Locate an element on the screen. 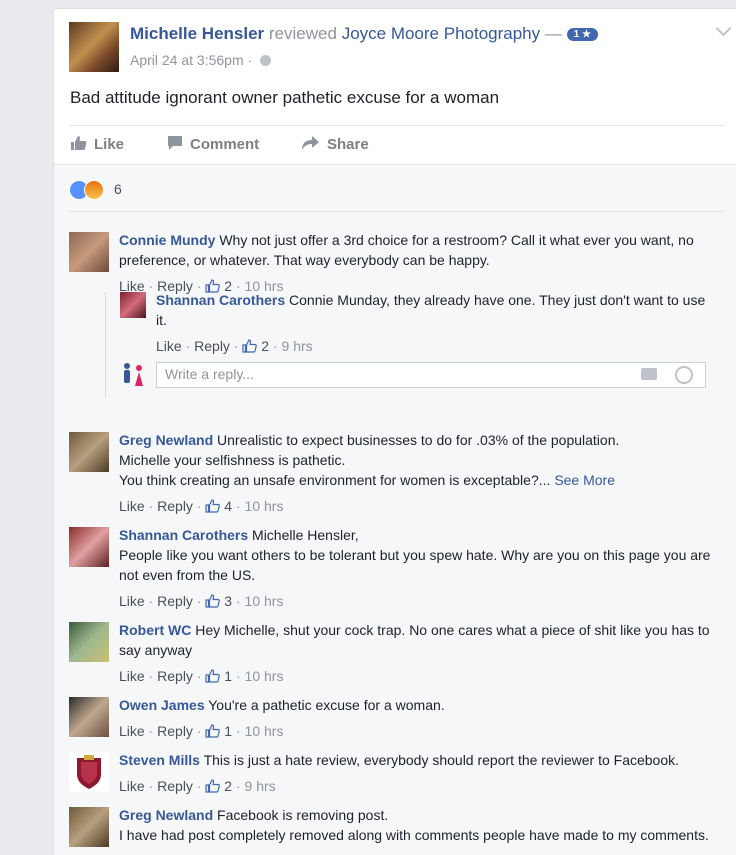 Image resolution: width=736 pixels, height=855 pixels. like-button: Like is located at coordinates (97, 145).